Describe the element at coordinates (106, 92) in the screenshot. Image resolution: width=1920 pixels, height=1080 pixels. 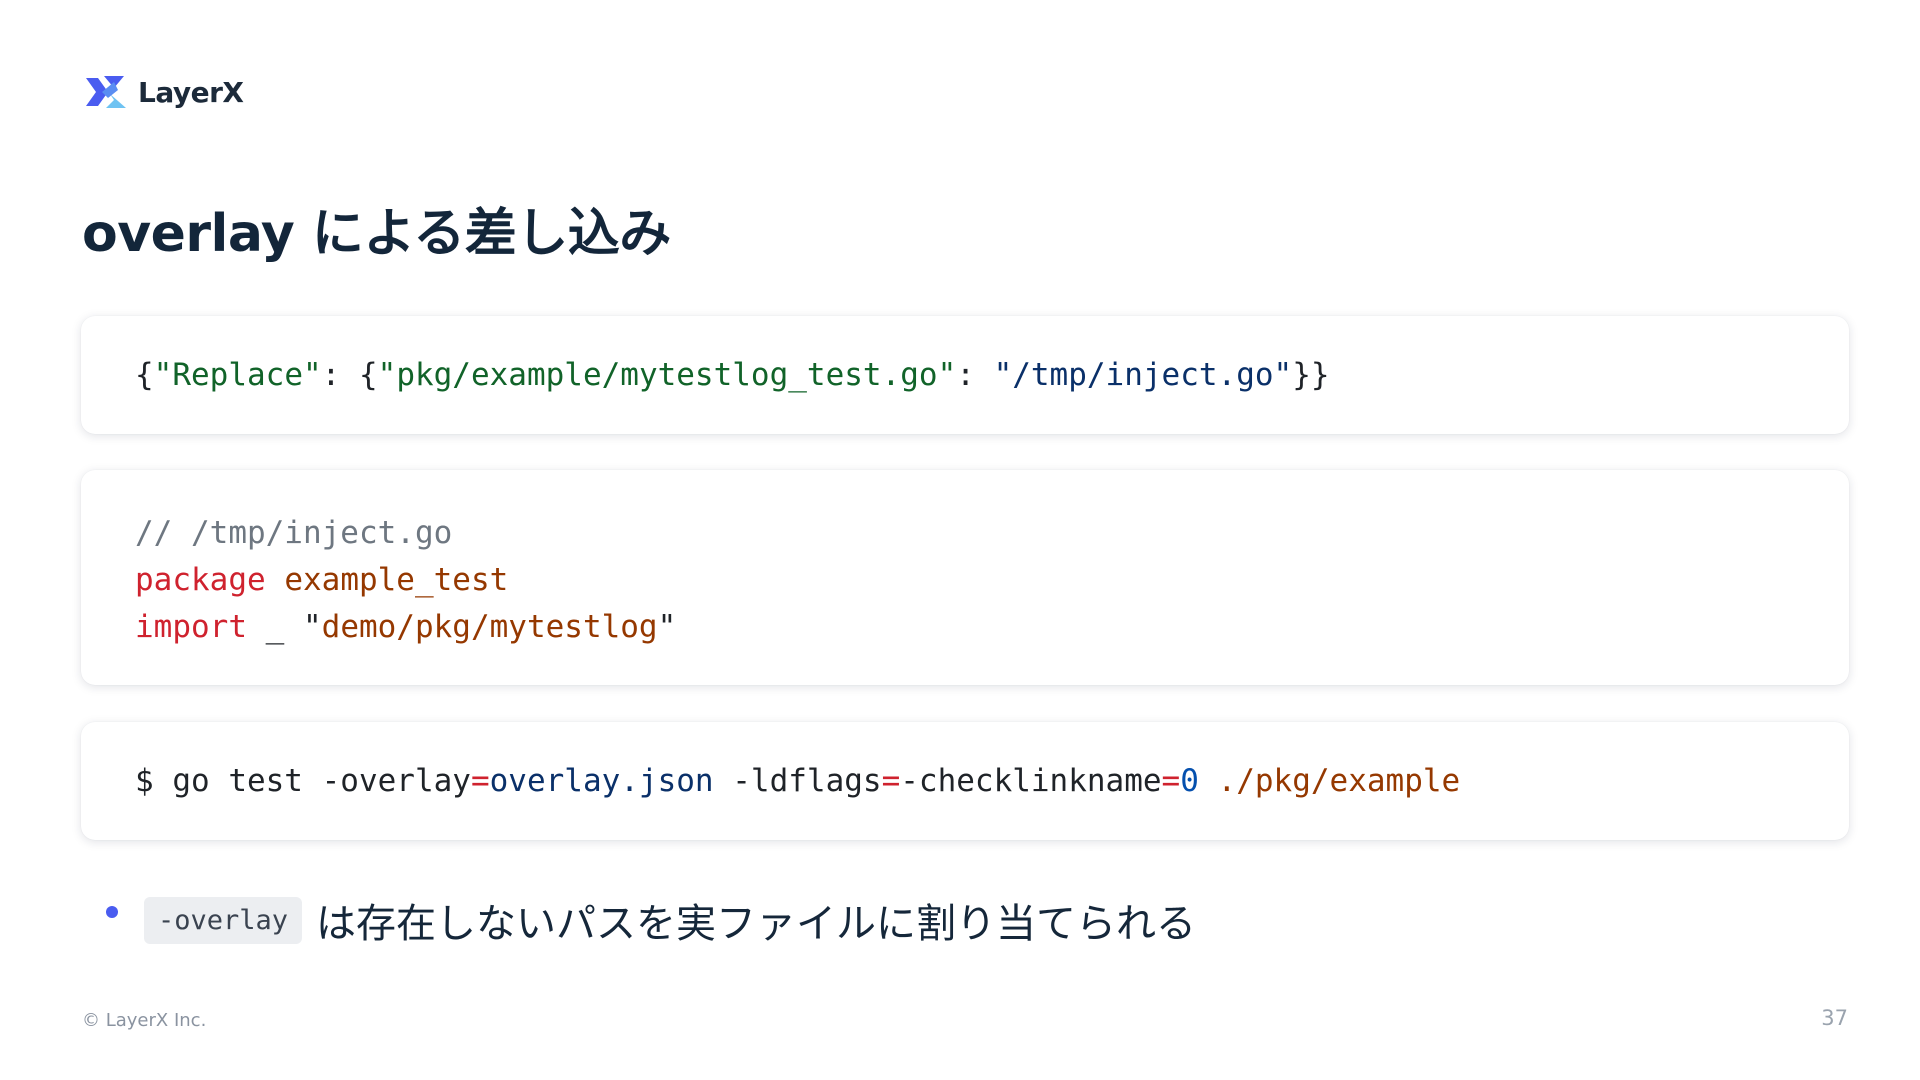
I see `layerx-logo-icon` at that location.